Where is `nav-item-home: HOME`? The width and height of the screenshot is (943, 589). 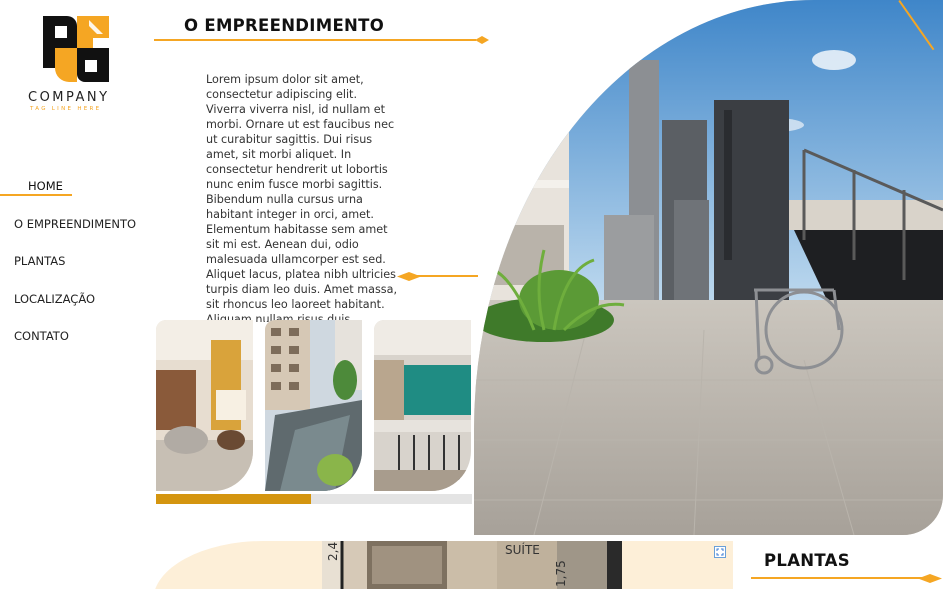
nav-item-home: HOME is located at coordinates (75, 195).